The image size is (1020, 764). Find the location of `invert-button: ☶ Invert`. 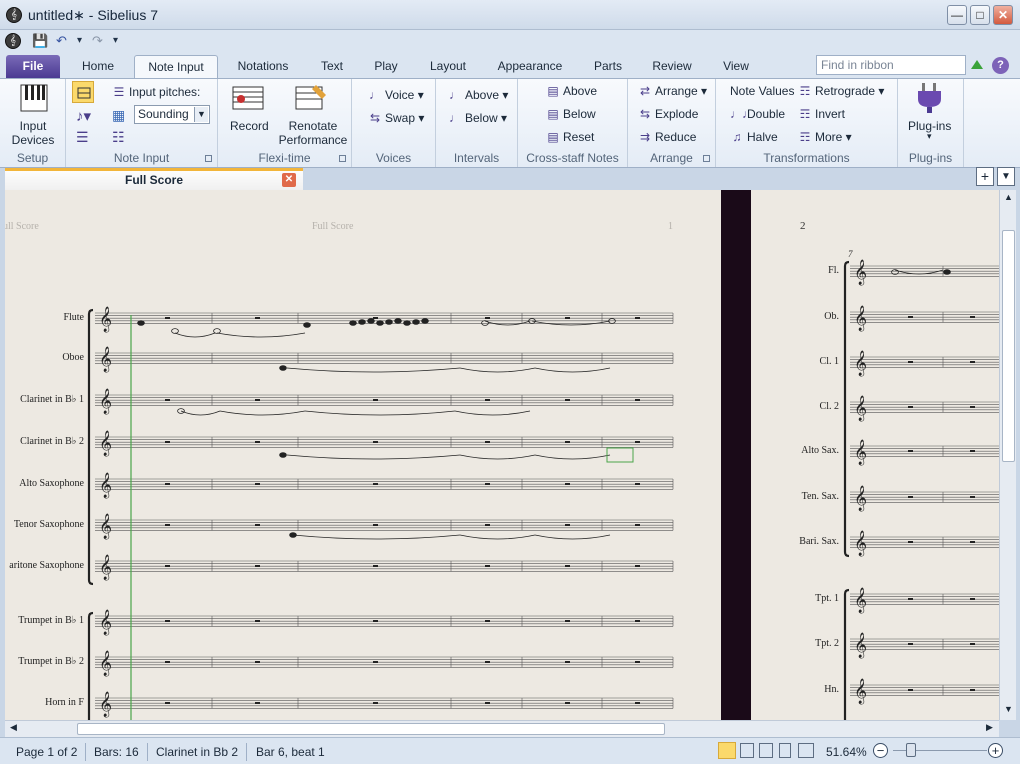

invert-button: ☶ Invert is located at coordinates (821, 114).